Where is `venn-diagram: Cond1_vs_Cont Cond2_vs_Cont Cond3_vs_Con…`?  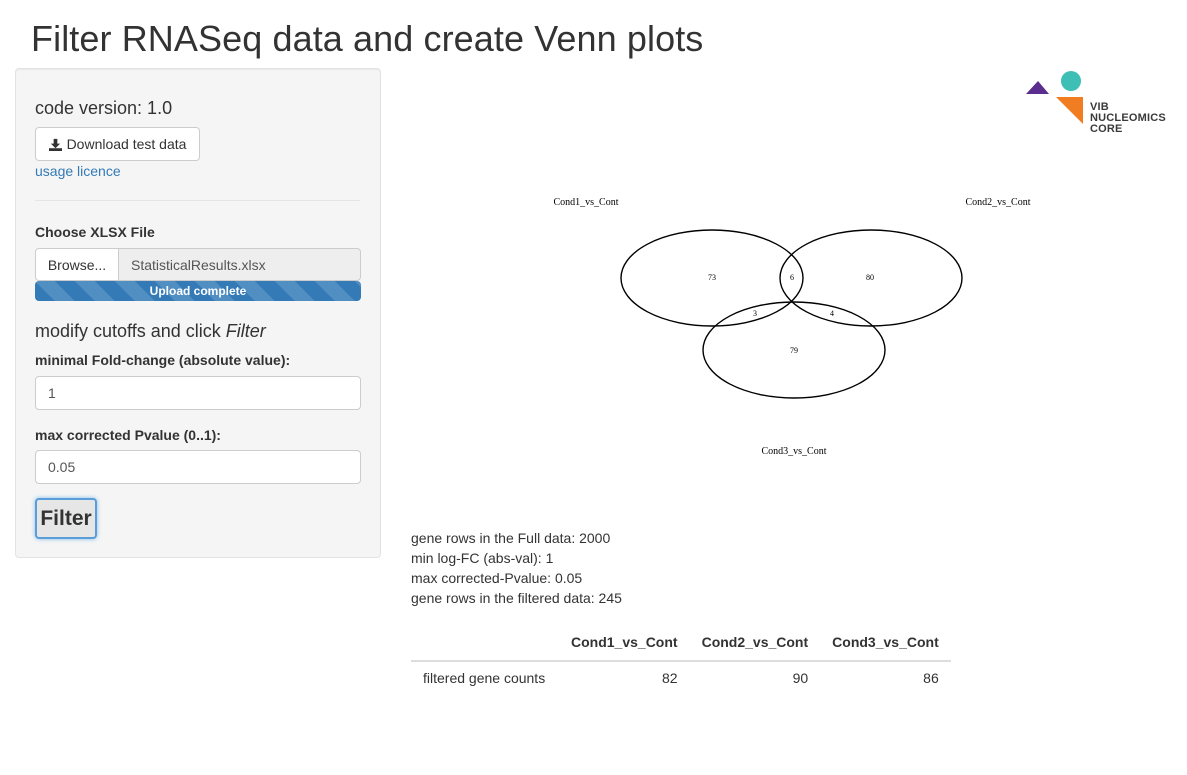 venn-diagram: Cond1_vs_Cont Cond2_vs_Cont Cond3_vs_Con… is located at coordinates (791, 327).